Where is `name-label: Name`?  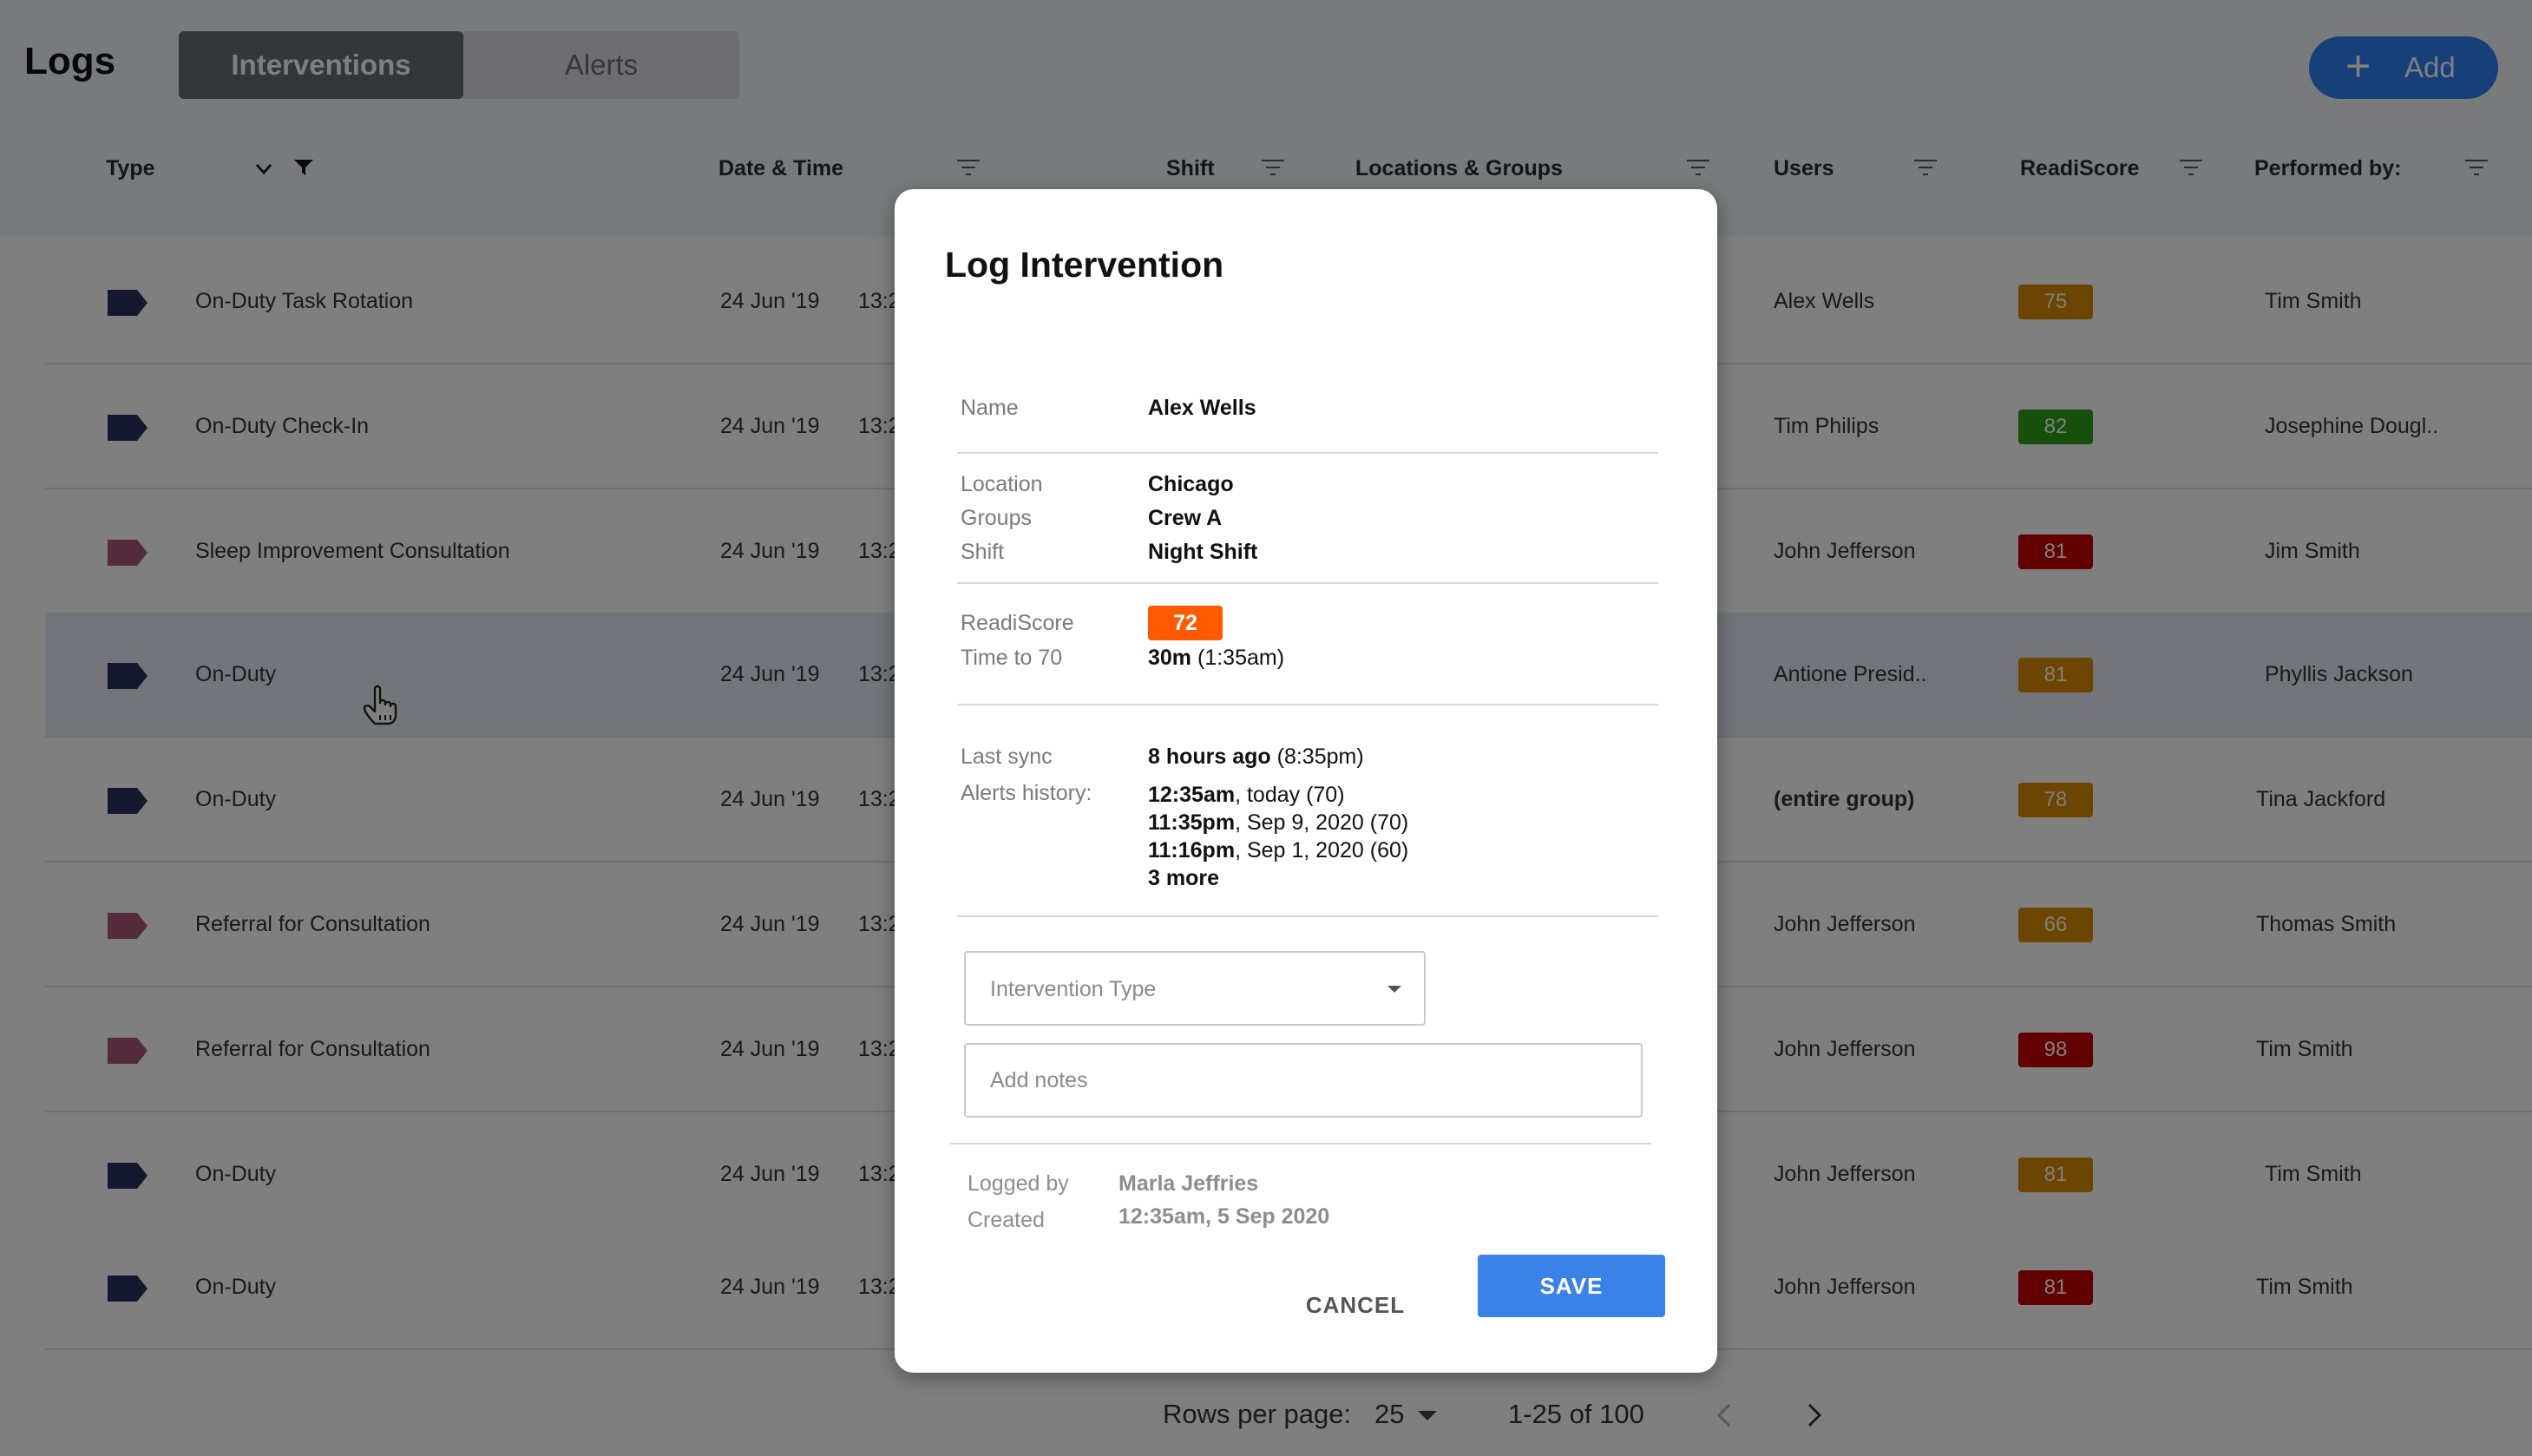
name-label: Name is located at coordinates (990, 408).